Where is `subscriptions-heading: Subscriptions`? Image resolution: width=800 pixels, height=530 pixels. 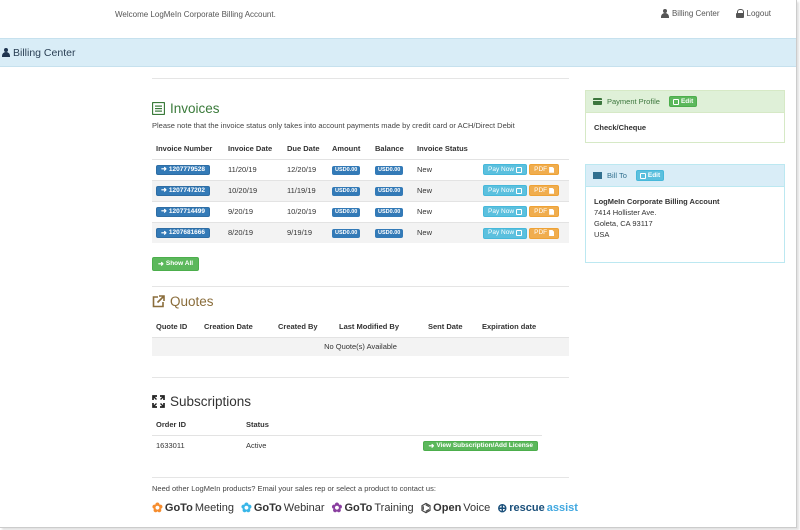
subscriptions-heading: Subscriptions is located at coordinates (360, 401).